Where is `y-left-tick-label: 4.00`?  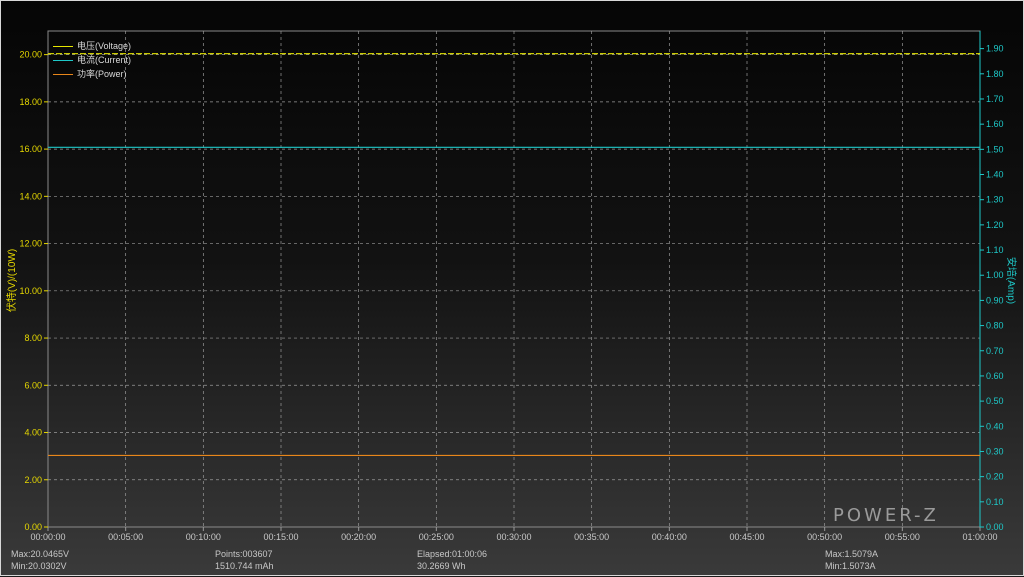
y-left-tick-label: 4.00 is located at coordinates (33, 433).